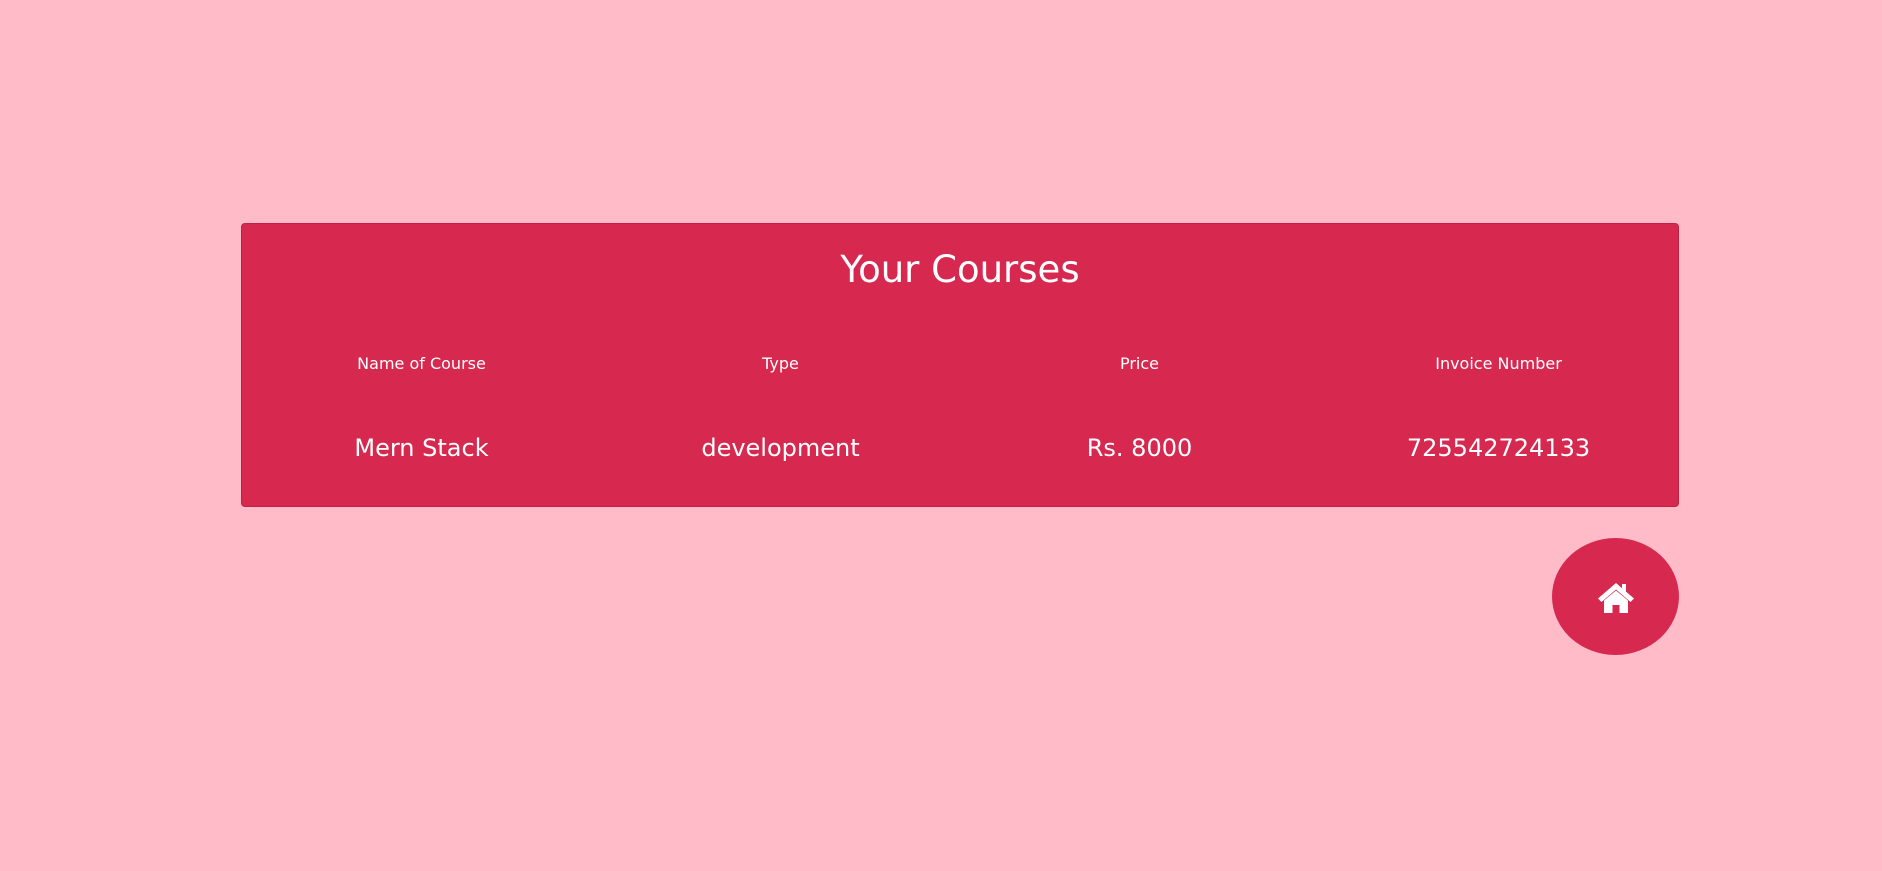 This screenshot has height=871, width=1882. I want to click on home-icon, so click(1615, 597).